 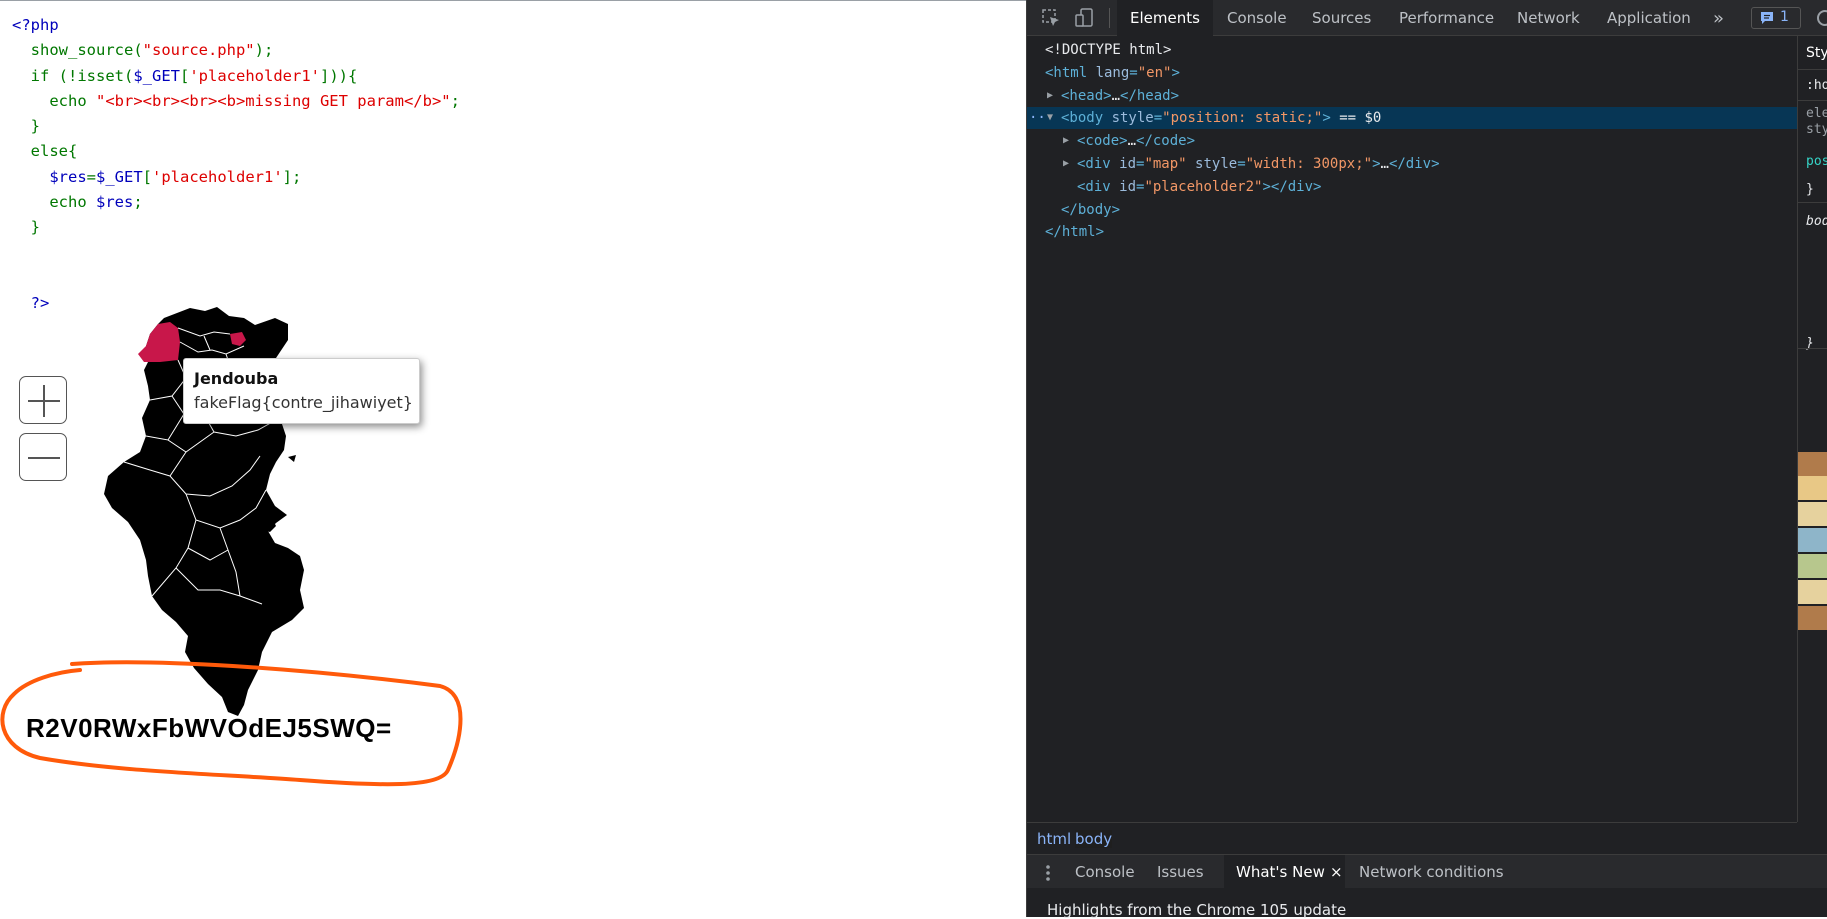 I want to click on issues-counter-button: 1, so click(x=1776, y=18).